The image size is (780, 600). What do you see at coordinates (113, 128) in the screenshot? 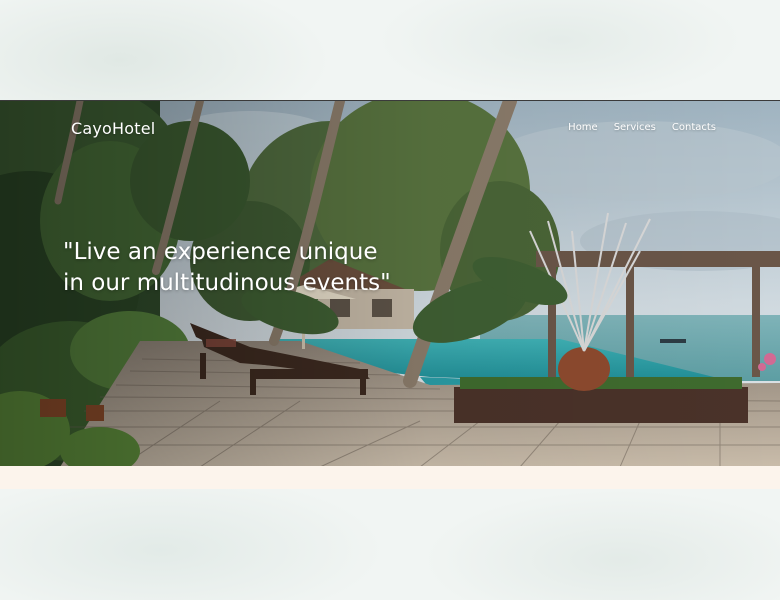
I see `brand-logo: CayoHotel` at bounding box center [113, 128].